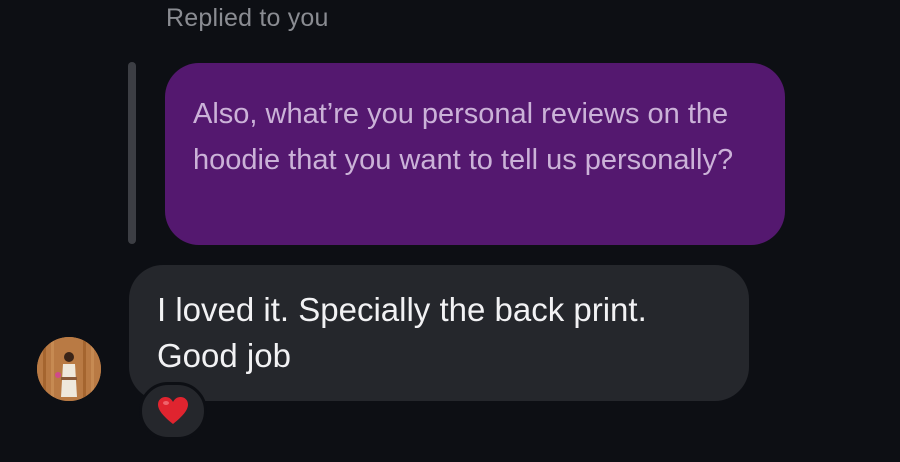 This screenshot has width=900, height=462. I want to click on heart-icon, so click(173, 410).